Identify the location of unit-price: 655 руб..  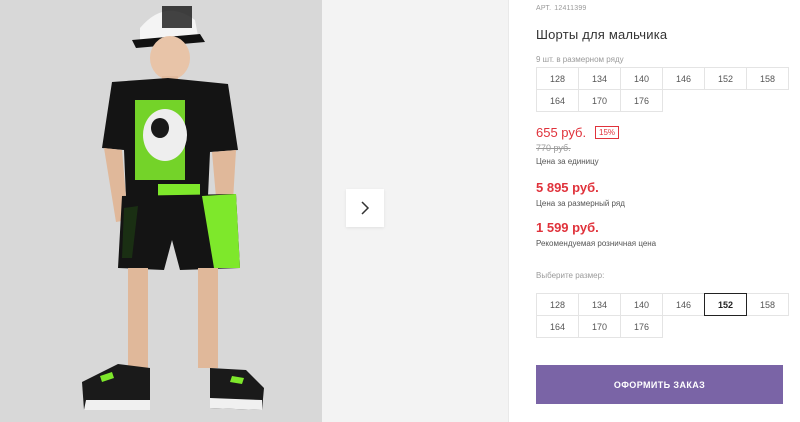
(561, 132).